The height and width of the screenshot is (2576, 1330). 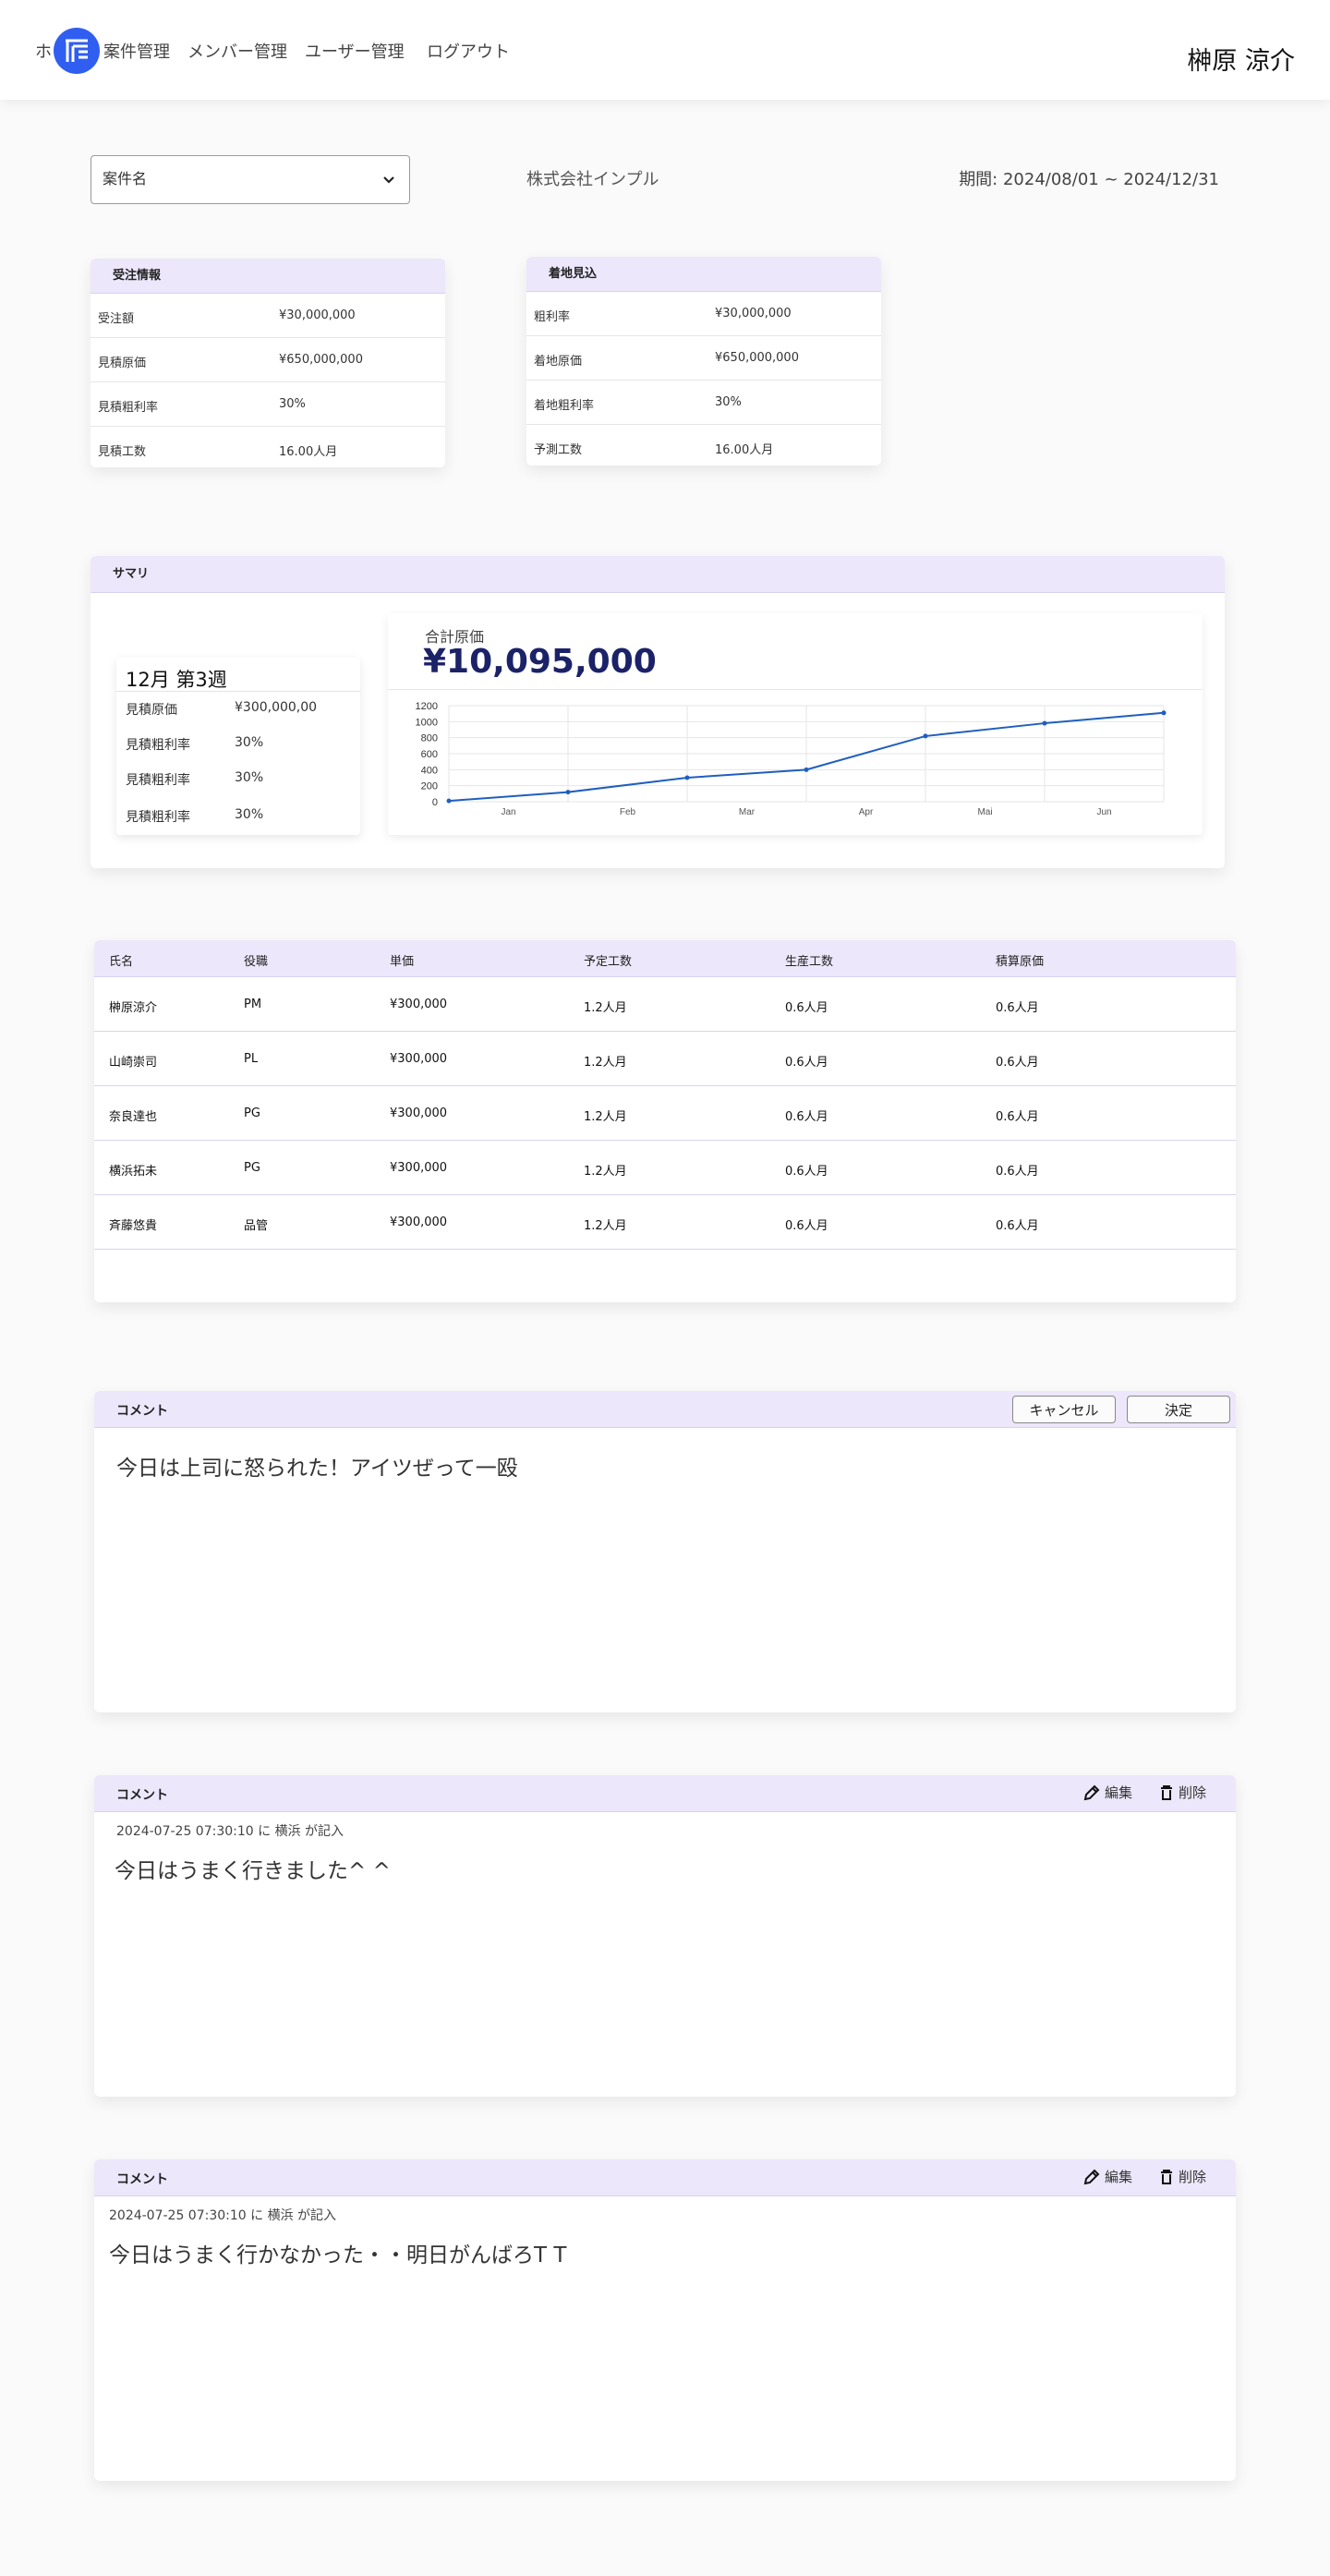 What do you see at coordinates (1064, 1409) in the screenshot?
I see `cancel-button: キャンセル` at bounding box center [1064, 1409].